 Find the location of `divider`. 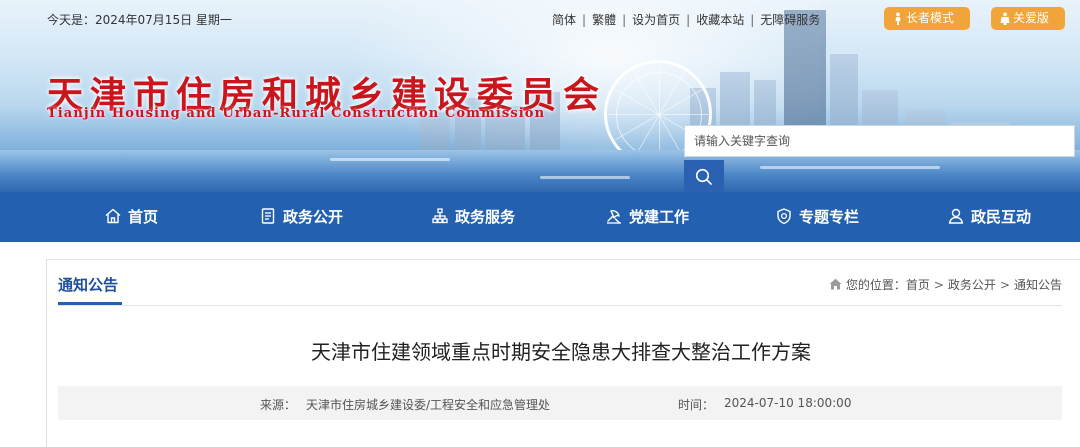

divider is located at coordinates (560, 305).